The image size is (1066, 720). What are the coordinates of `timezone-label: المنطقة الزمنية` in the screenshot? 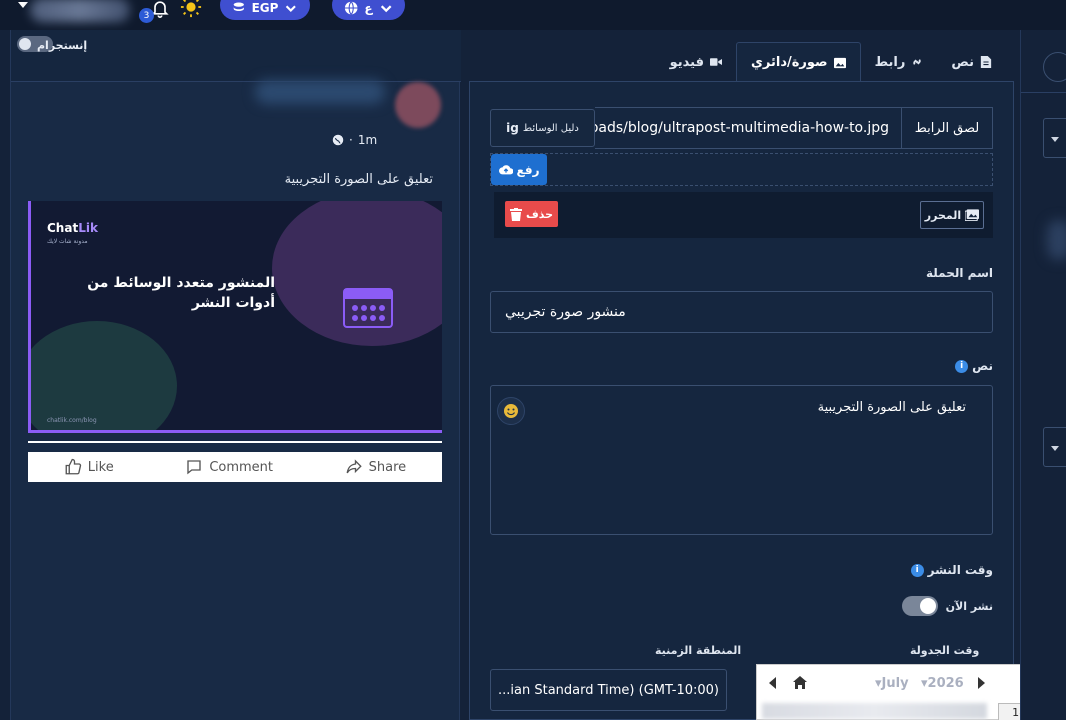 It's located at (698, 650).